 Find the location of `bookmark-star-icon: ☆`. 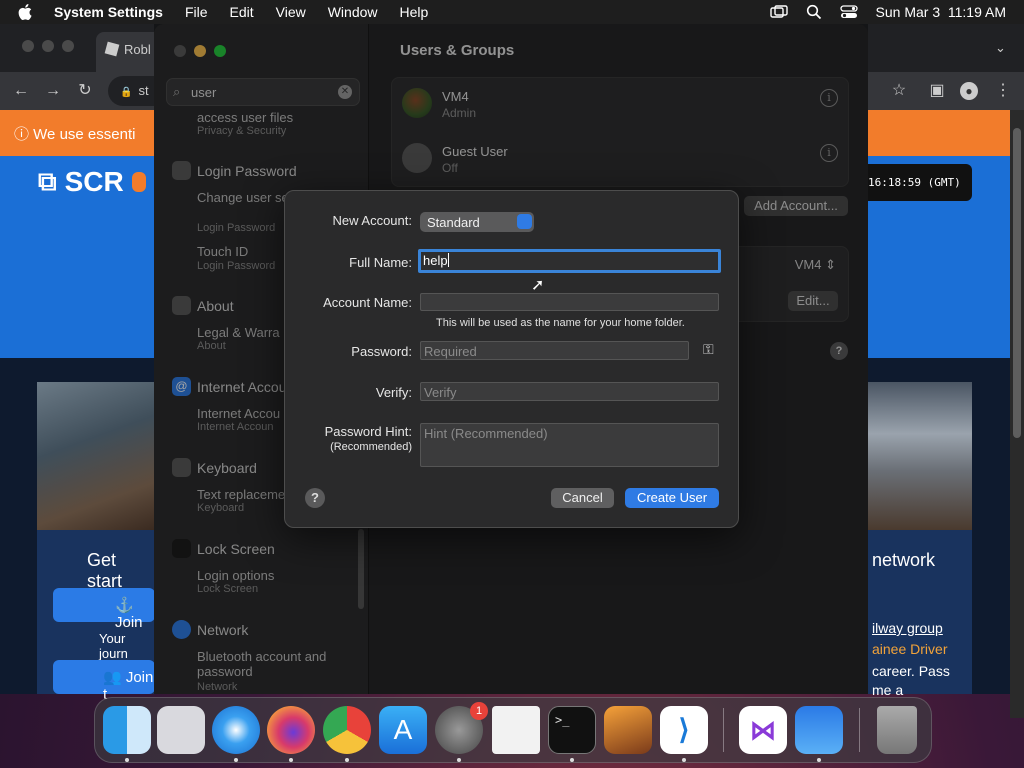

bookmark-star-icon: ☆ is located at coordinates (899, 91).